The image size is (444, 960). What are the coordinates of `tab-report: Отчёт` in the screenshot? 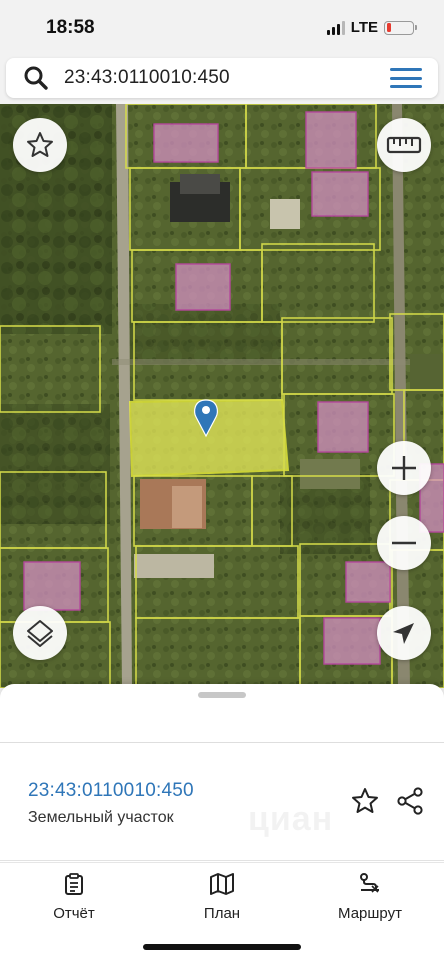 It's located at (74, 896).